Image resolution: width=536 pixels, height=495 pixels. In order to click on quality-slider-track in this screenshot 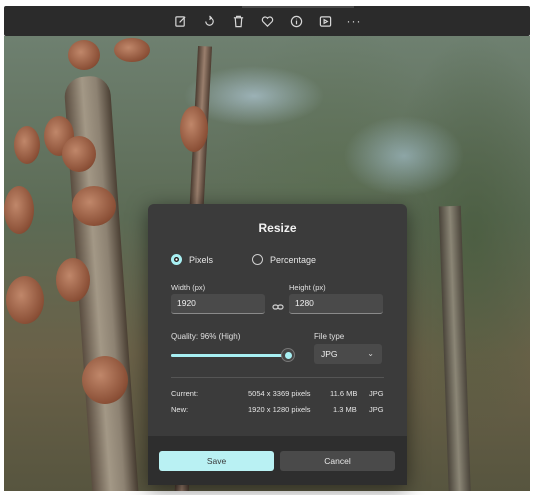, I will do `click(232, 355)`.